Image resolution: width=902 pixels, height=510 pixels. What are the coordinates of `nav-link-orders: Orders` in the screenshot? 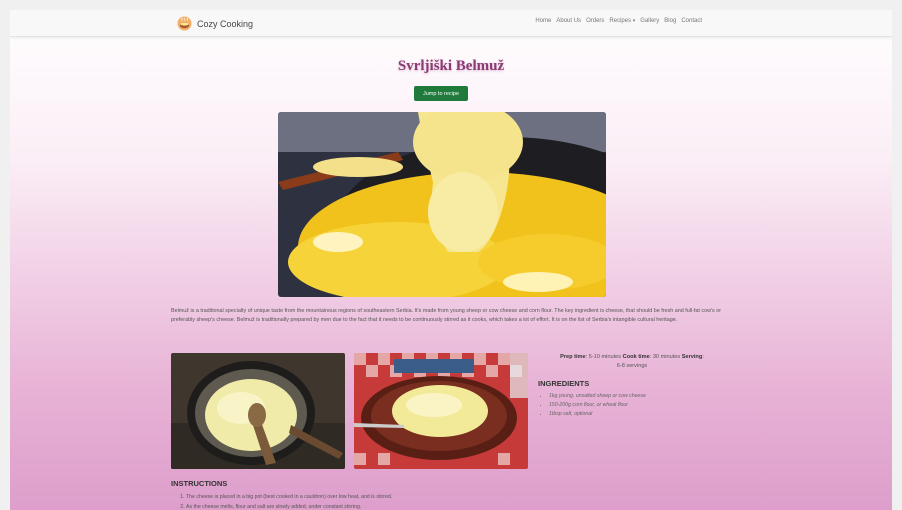 It's located at (595, 21).